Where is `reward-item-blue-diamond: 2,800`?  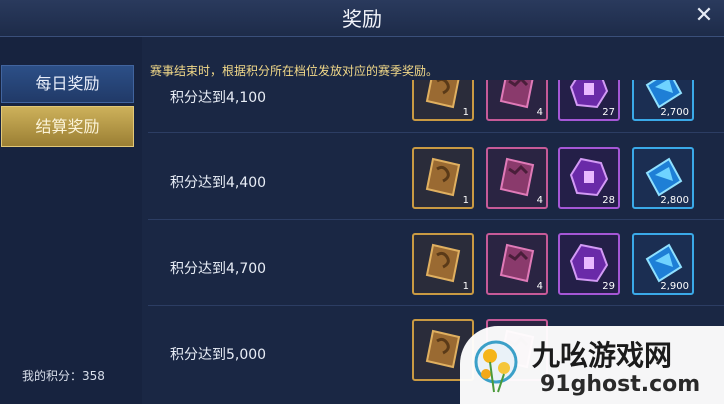
reward-item-blue-diamond: 2,800 is located at coordinates (663, 178).